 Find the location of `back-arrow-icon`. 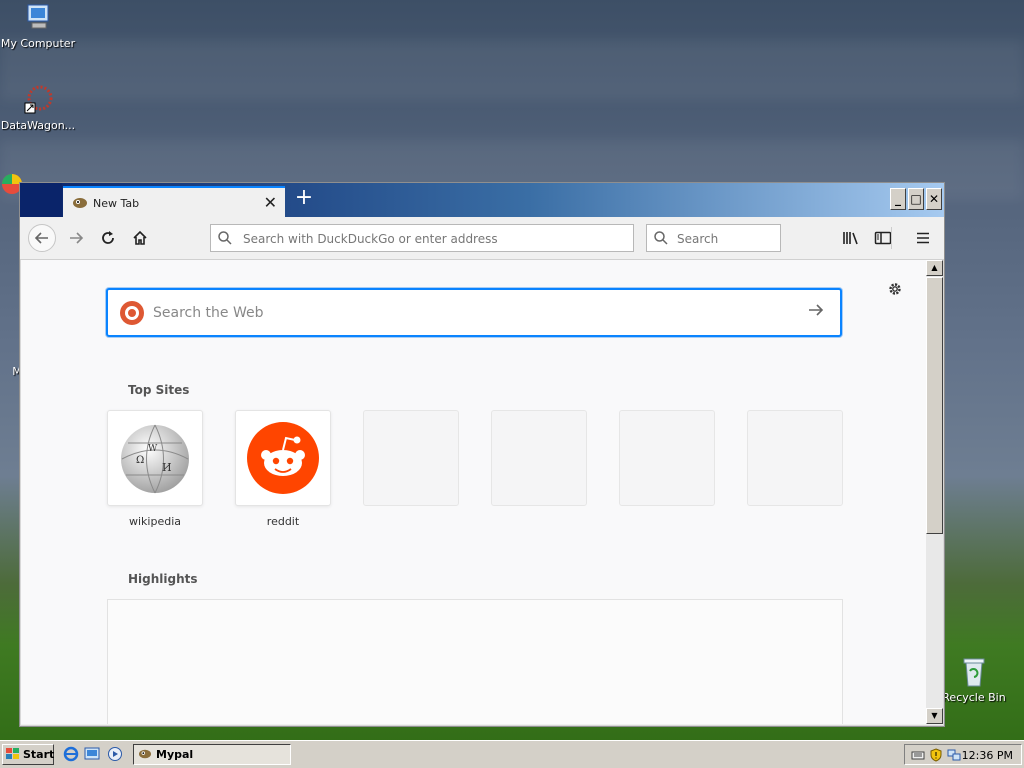

back-arrow-icon is located at coordinates (41, 238).